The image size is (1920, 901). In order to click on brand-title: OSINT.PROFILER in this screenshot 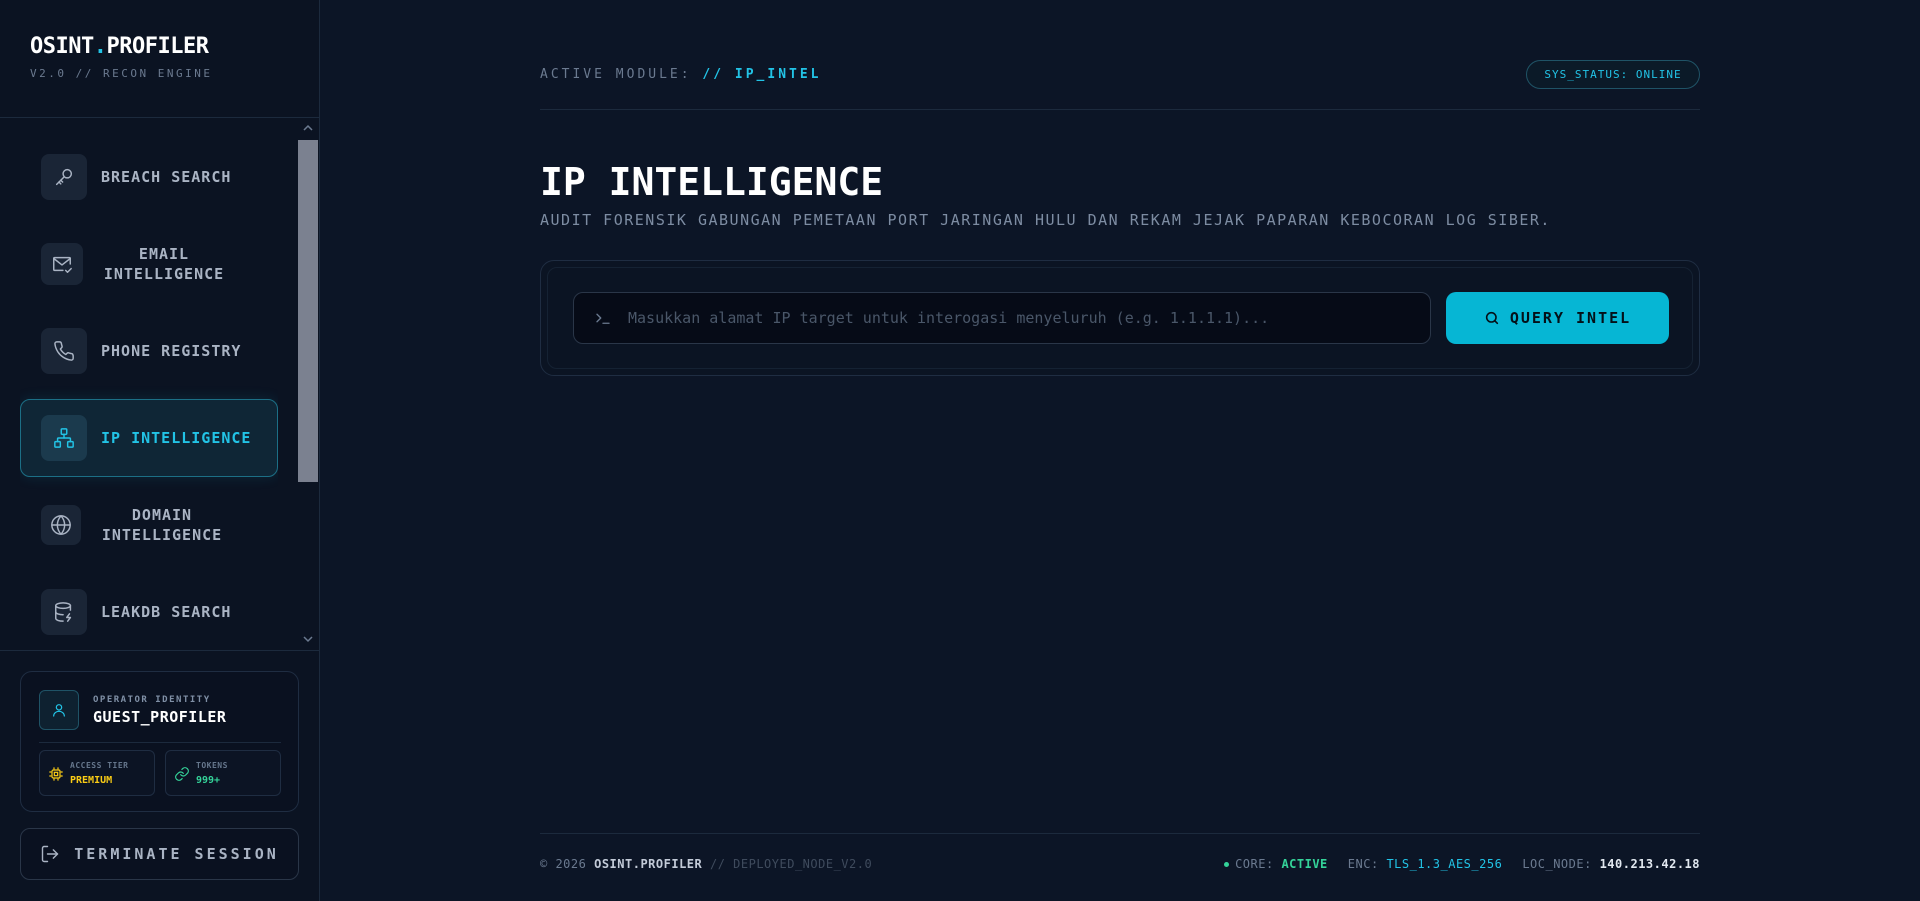, I will do `click(119, 46)`.